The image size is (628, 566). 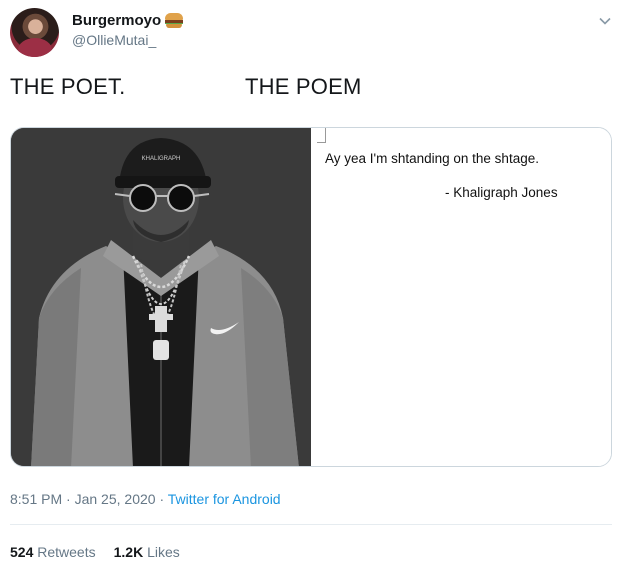 I want to click on author-display-name: Burgermoyo, so click(x=116, y=20).